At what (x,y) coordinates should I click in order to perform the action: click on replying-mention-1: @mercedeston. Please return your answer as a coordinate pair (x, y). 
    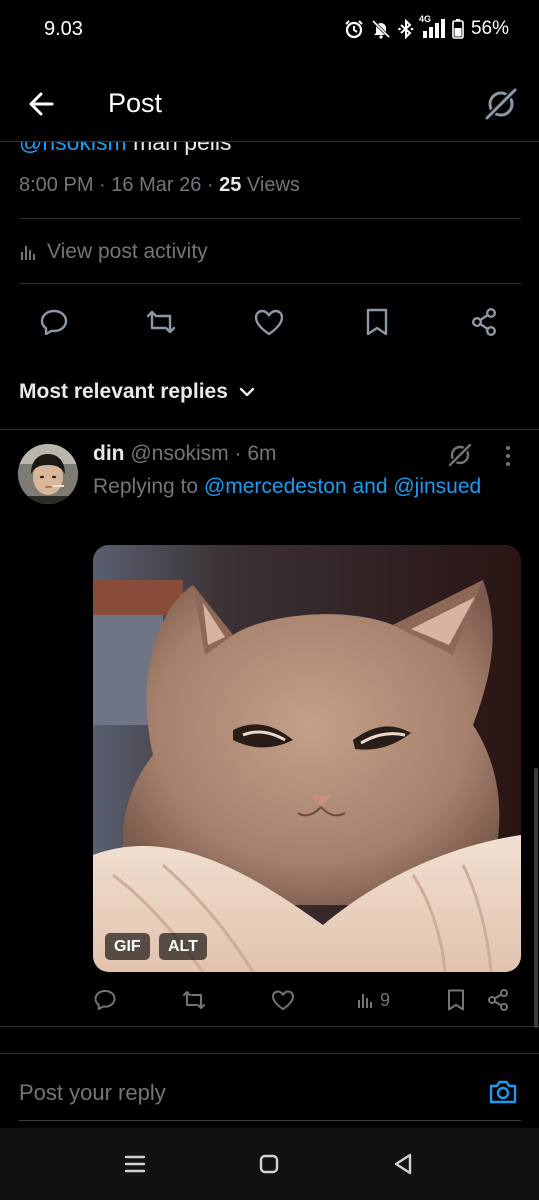
    Looking at the image, I should click on (275, 486).